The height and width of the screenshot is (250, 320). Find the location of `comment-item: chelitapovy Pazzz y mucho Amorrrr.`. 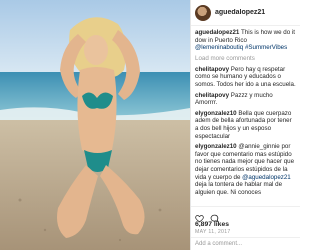

comment-item: chelitapovy Pazzz y mucho Amorrrr. is located at coordinates (245, 99).